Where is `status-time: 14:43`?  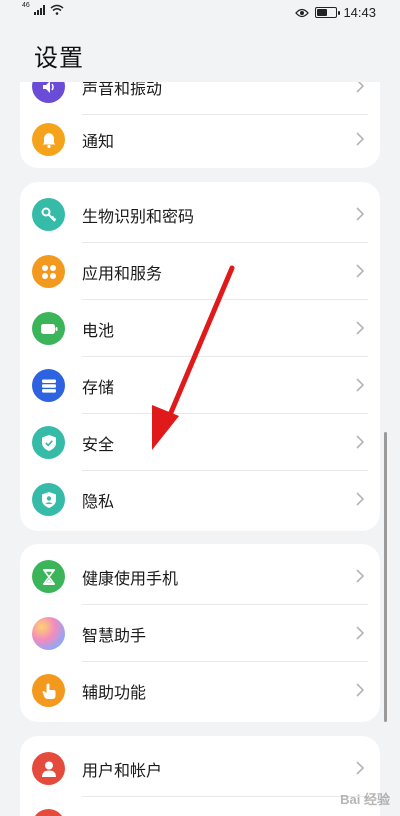
status-time: 14:43 is located at coordinates (359, 12).